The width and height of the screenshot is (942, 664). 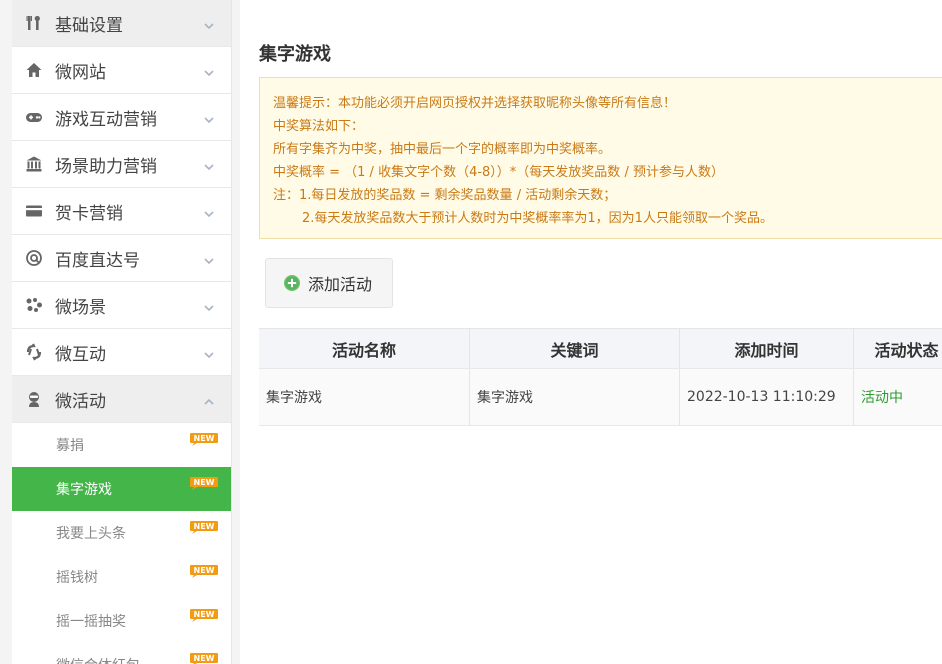 I want to click on add-activity-button: 添加活动, so click(x=329, y=283).